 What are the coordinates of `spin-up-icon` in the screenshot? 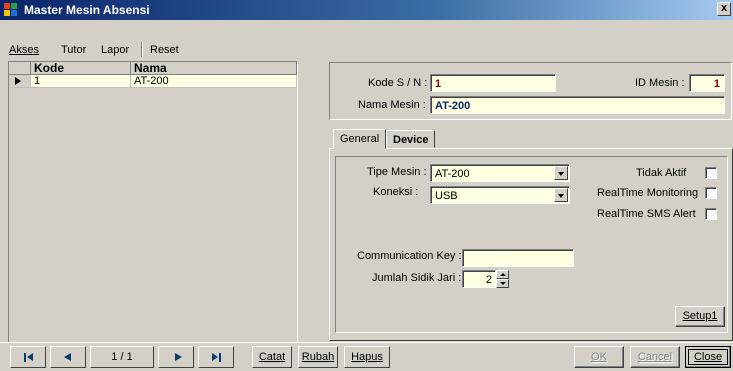 It's located at (502, 274).